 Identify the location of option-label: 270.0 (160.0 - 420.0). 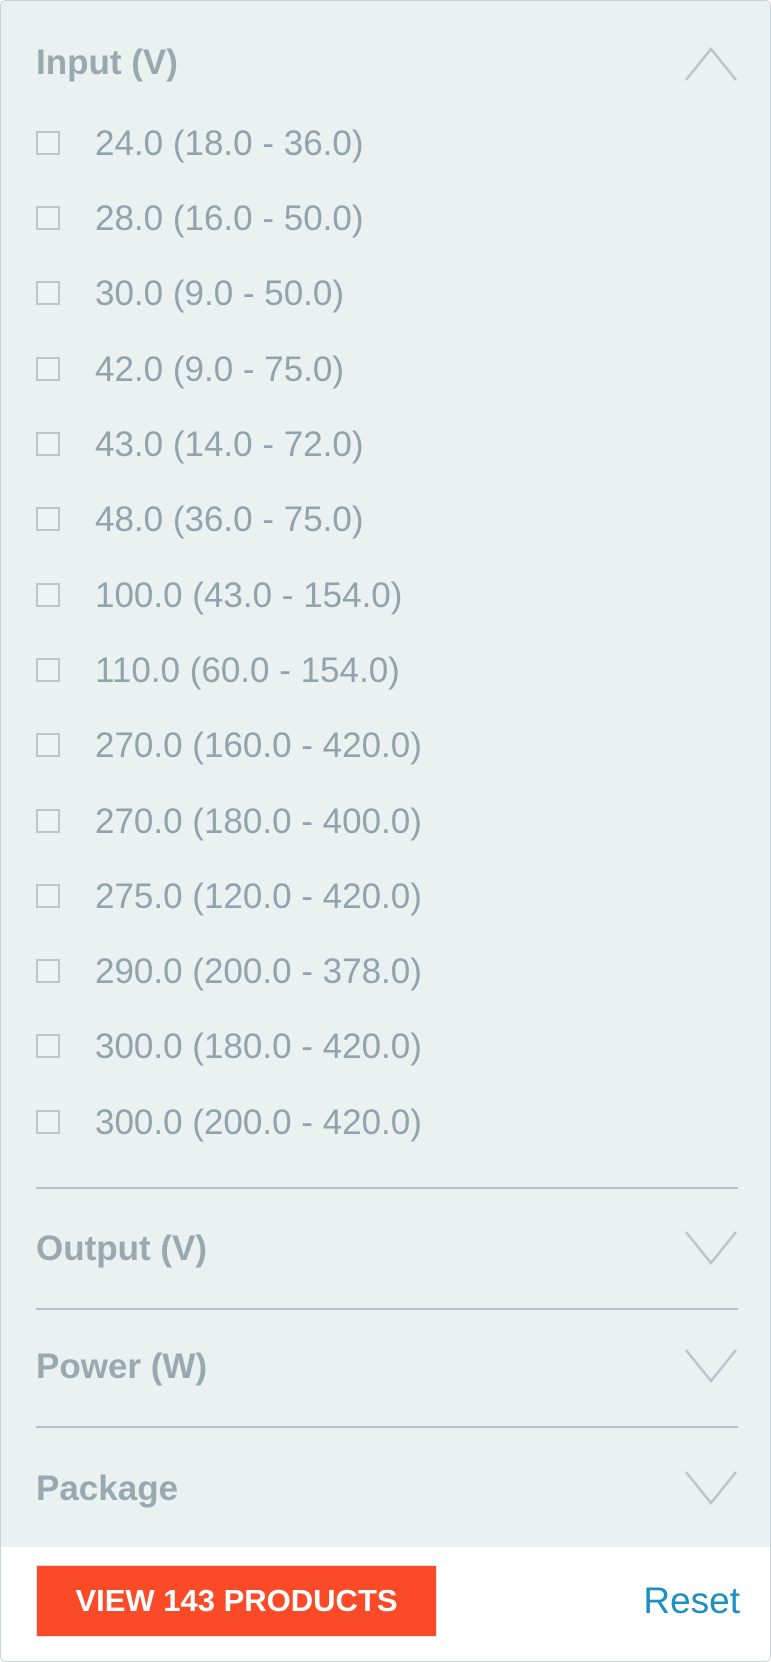
(258, 745).